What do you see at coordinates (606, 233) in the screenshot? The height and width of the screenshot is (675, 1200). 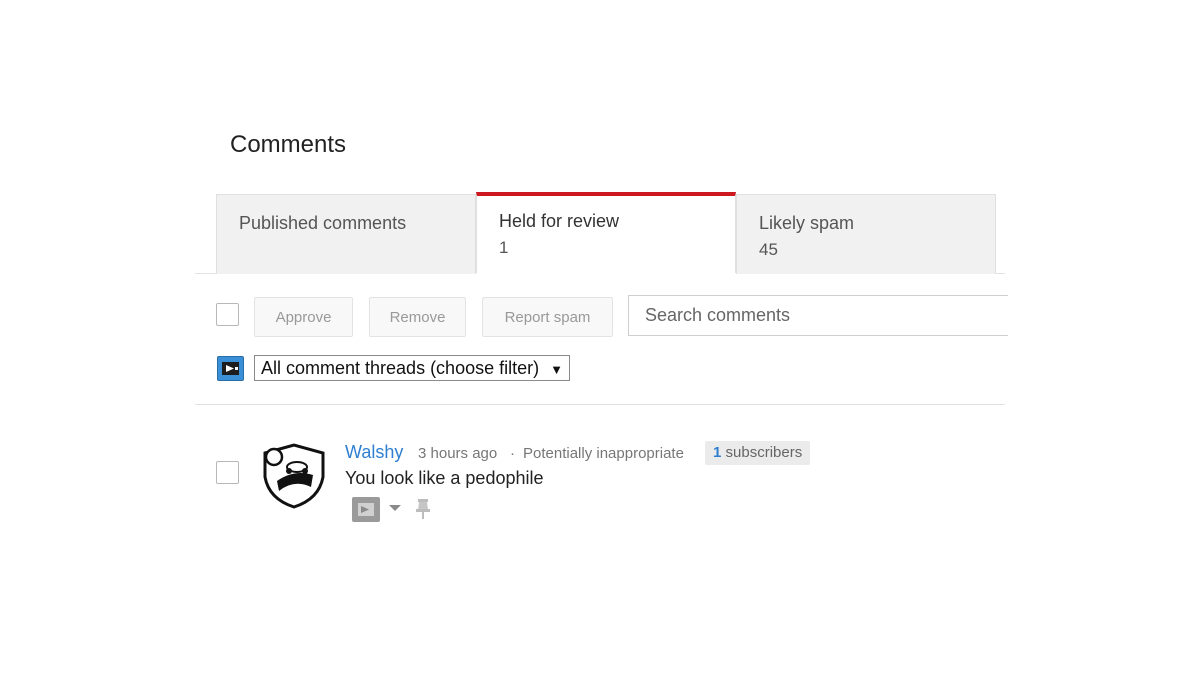 I see `tab-held-for-review: Held for review 1` at bounding box center [606, 233].